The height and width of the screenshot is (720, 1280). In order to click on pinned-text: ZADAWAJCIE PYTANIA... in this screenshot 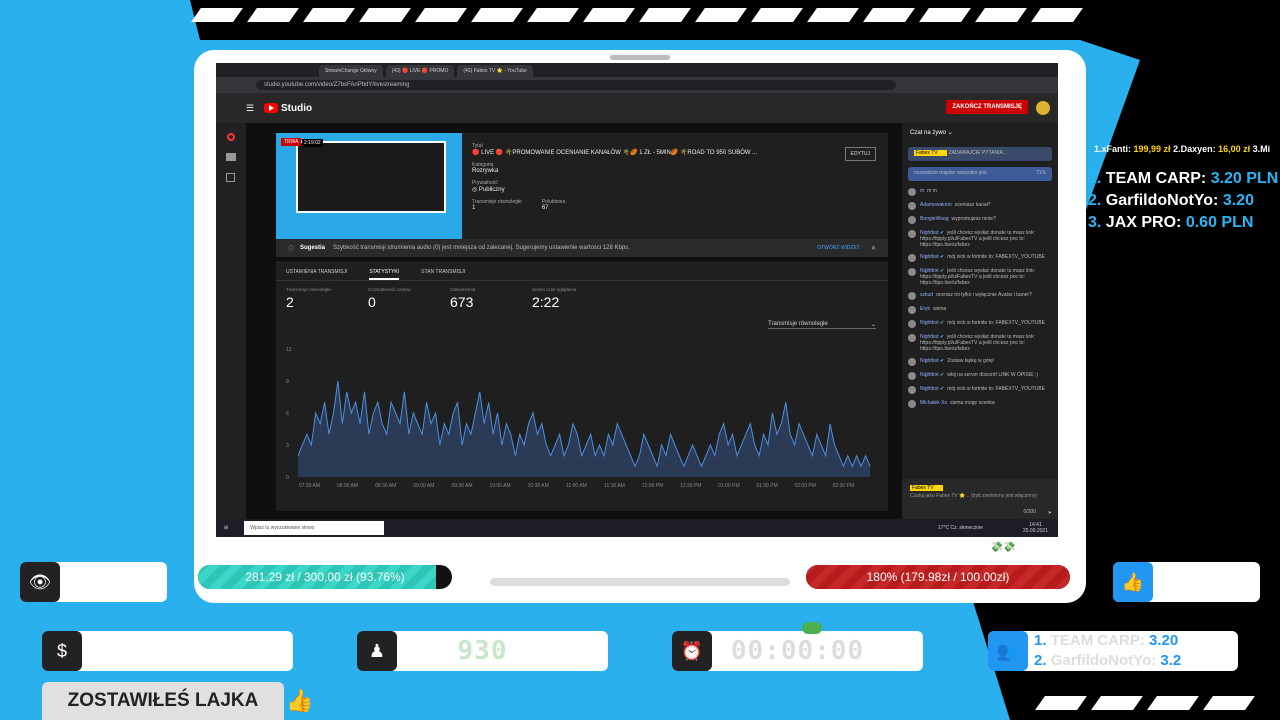, I will do `click(978, 153)`.